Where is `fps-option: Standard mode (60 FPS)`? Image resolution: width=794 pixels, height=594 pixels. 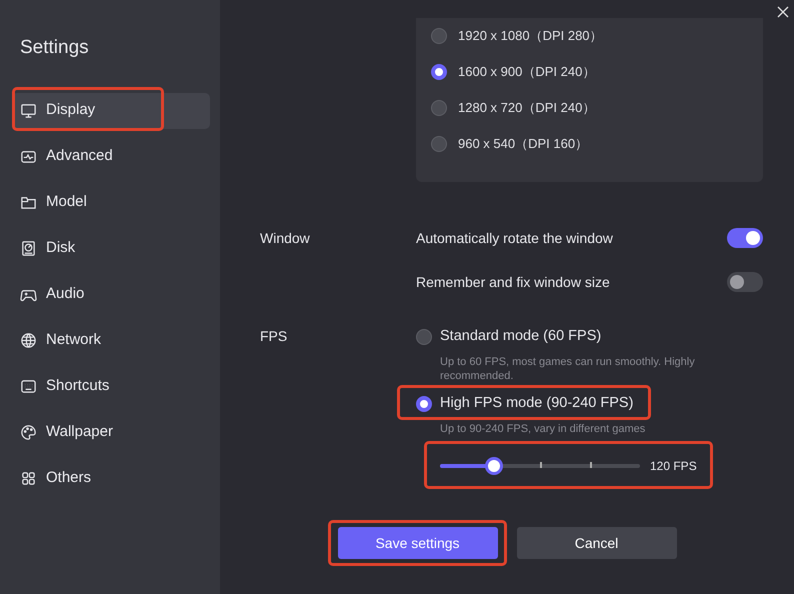
fps-option: Standard mode (60 FPS) is located at coordinates (521, 337).